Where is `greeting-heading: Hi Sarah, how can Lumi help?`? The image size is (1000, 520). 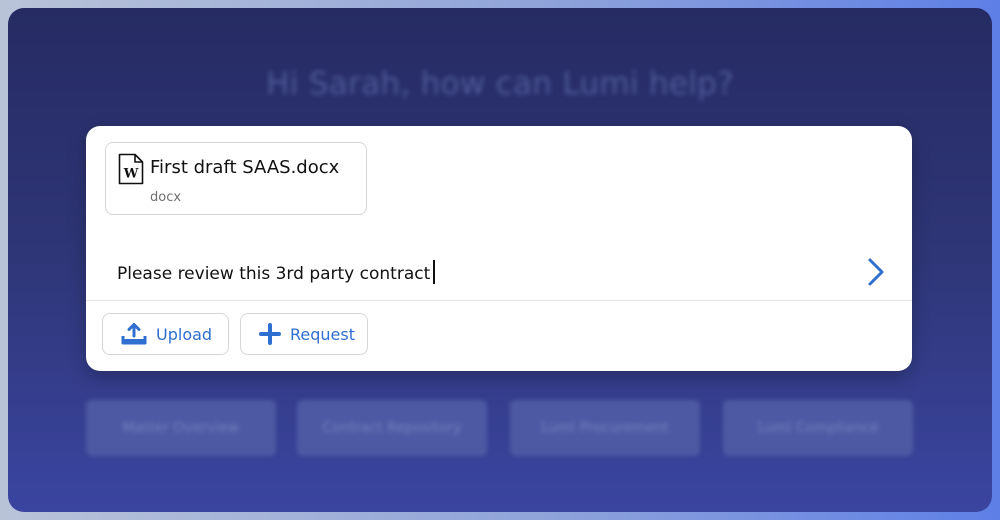
greeting-heading: Hi Sarah, how can Lumi help? is located at coordinates (500, 84).